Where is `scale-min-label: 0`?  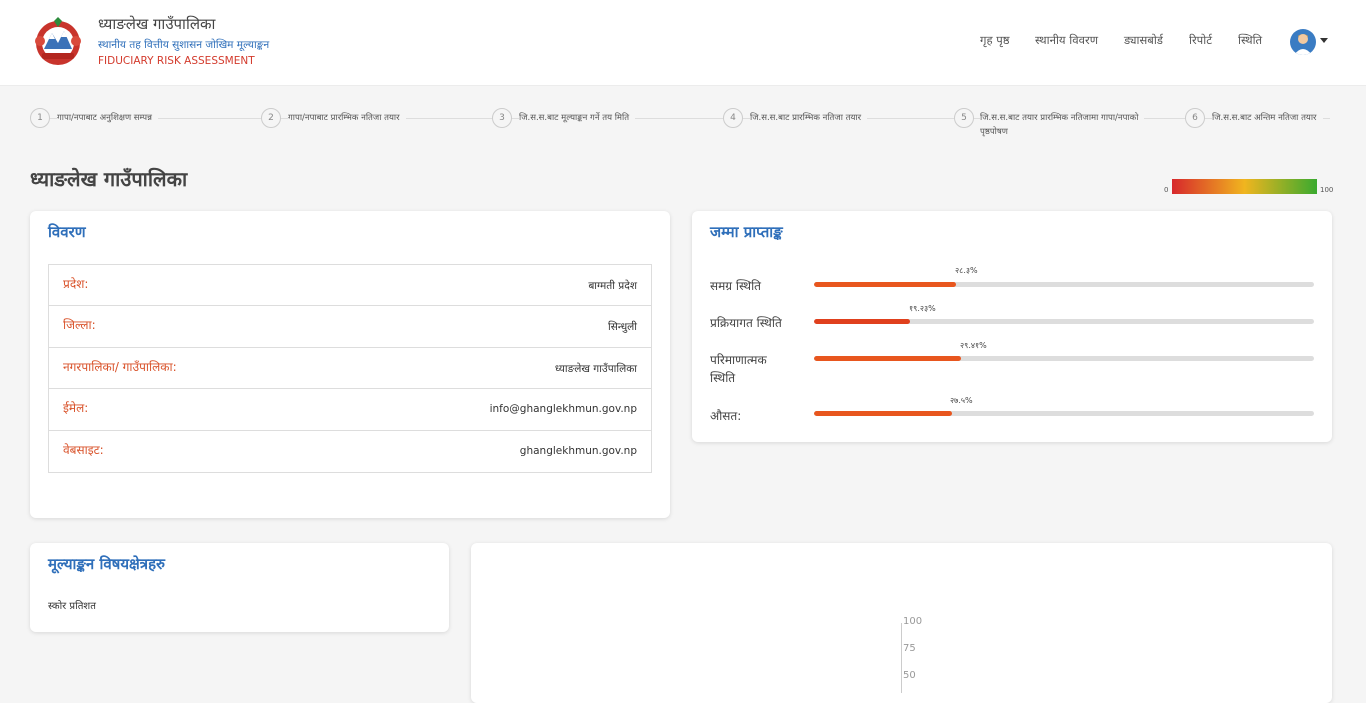 scale-min-label: 0 is located at coordinates (1166, 190).